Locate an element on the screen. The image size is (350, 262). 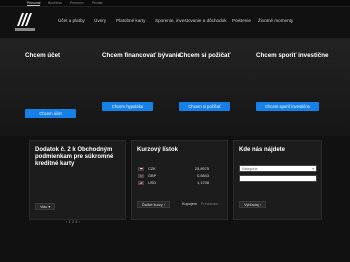
more-rates-button: Ďalšie kurzy › is located at coordinates (154, 204).